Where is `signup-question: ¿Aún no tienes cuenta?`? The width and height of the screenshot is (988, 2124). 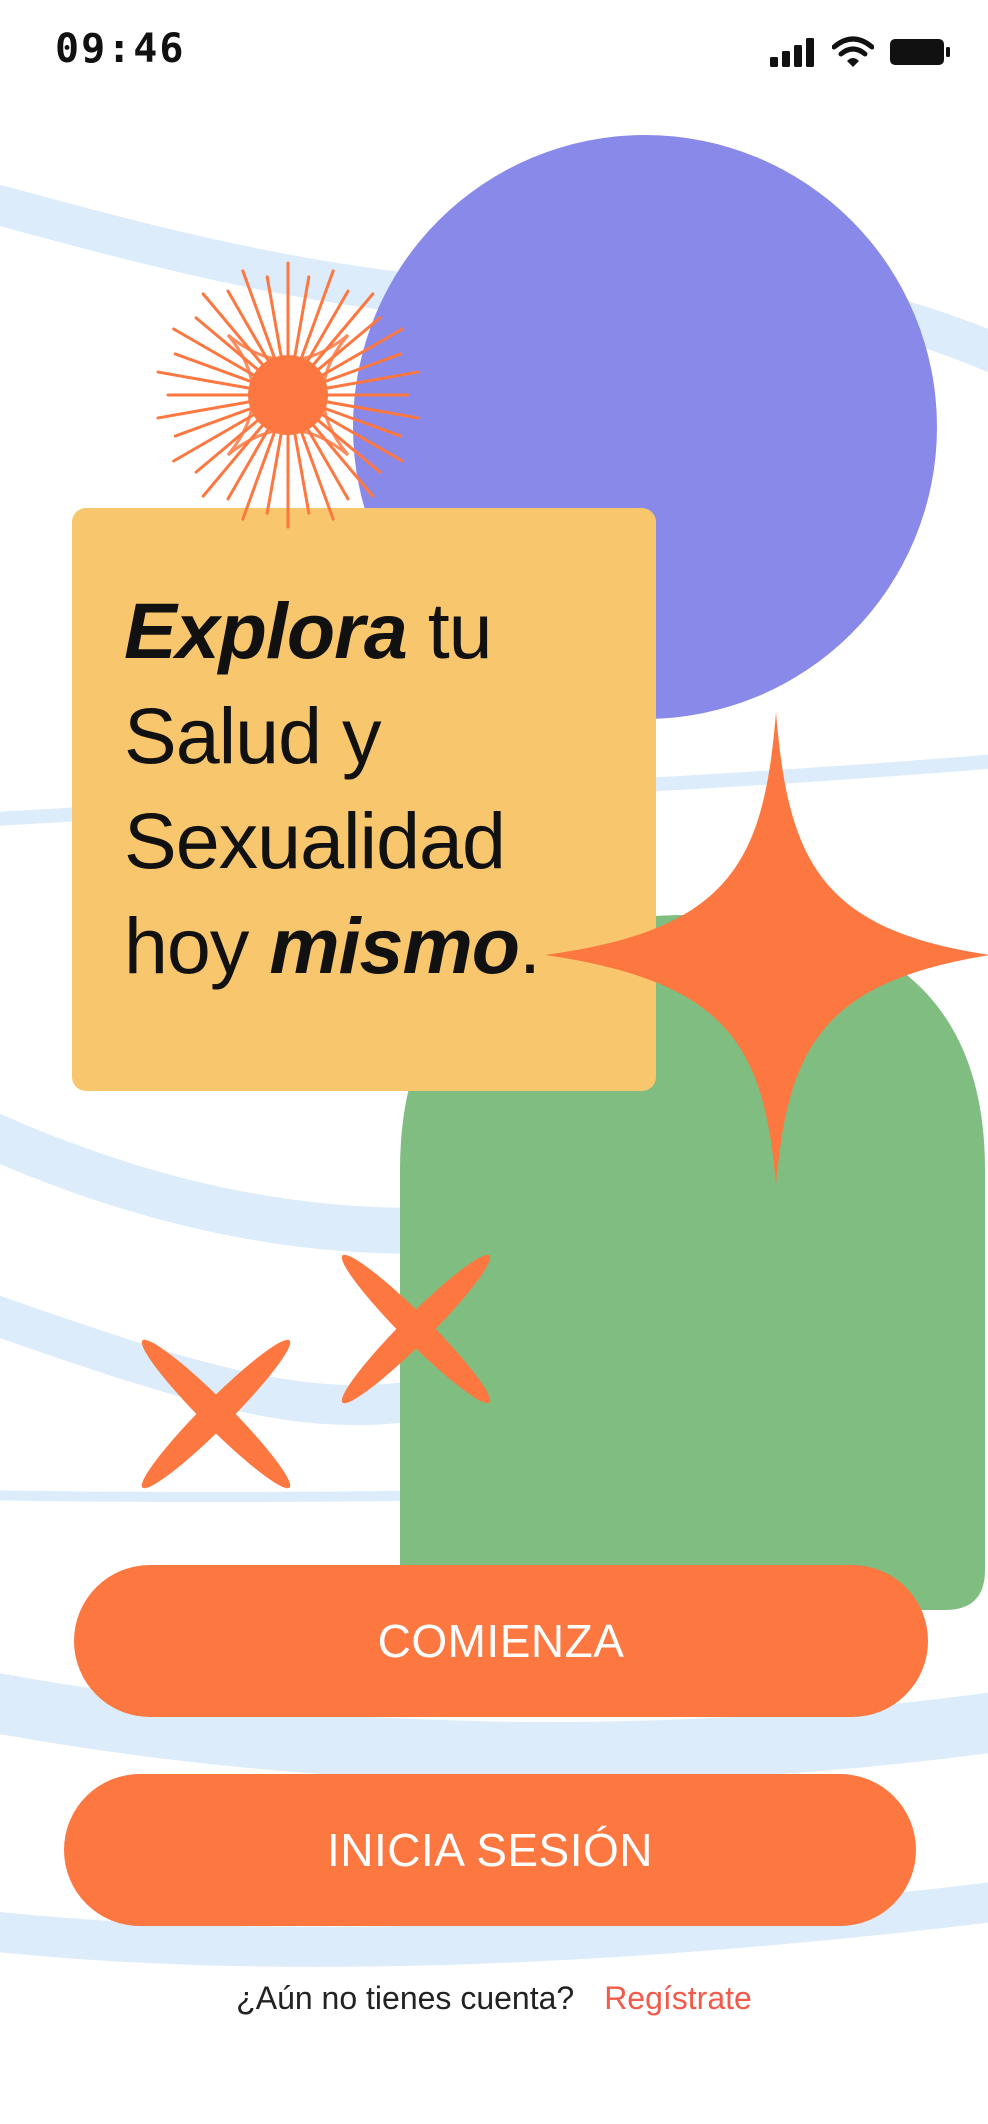
signup-question: ¿Aún no tienes cuenta? is located at coordinates (405, 1998).